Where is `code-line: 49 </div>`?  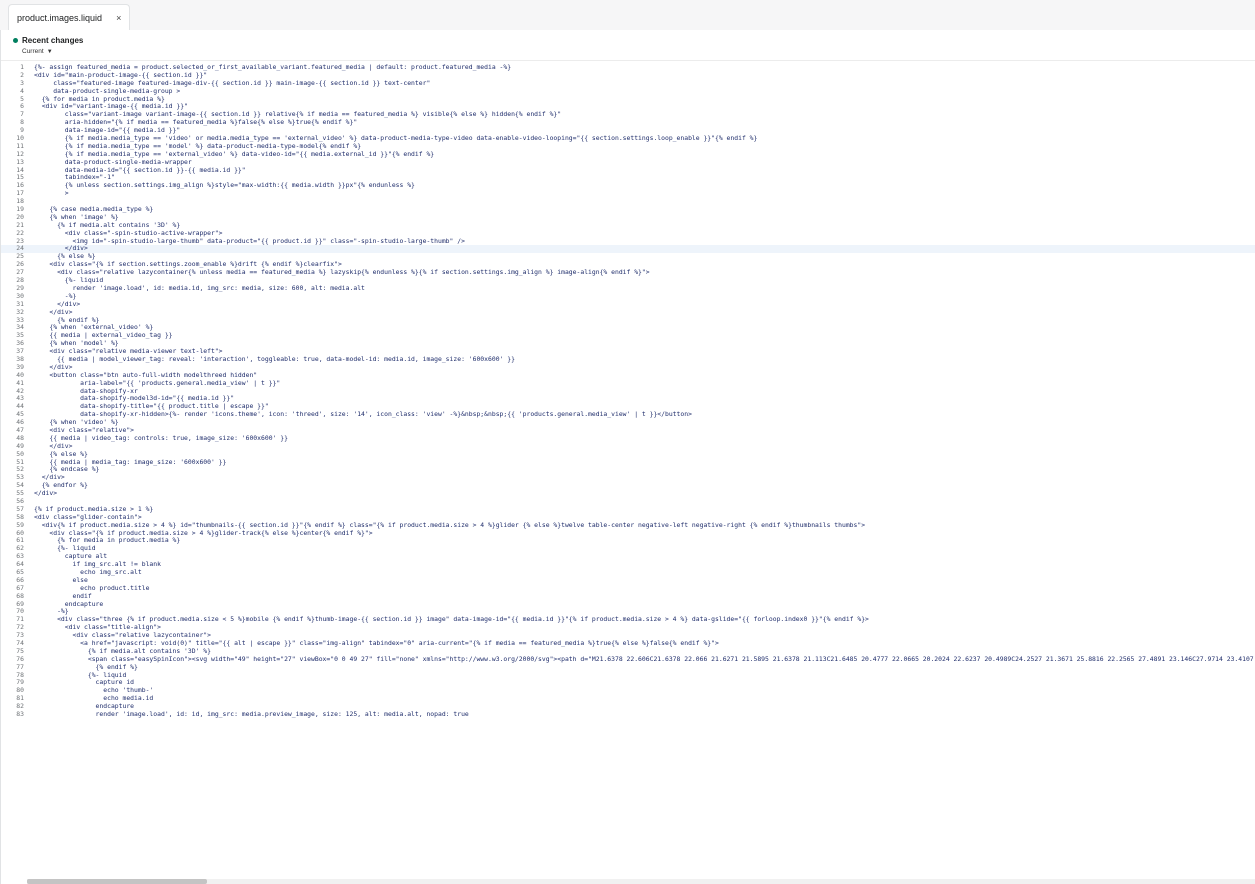
code-line: 49 </div> is located at coordinates (628, 446).